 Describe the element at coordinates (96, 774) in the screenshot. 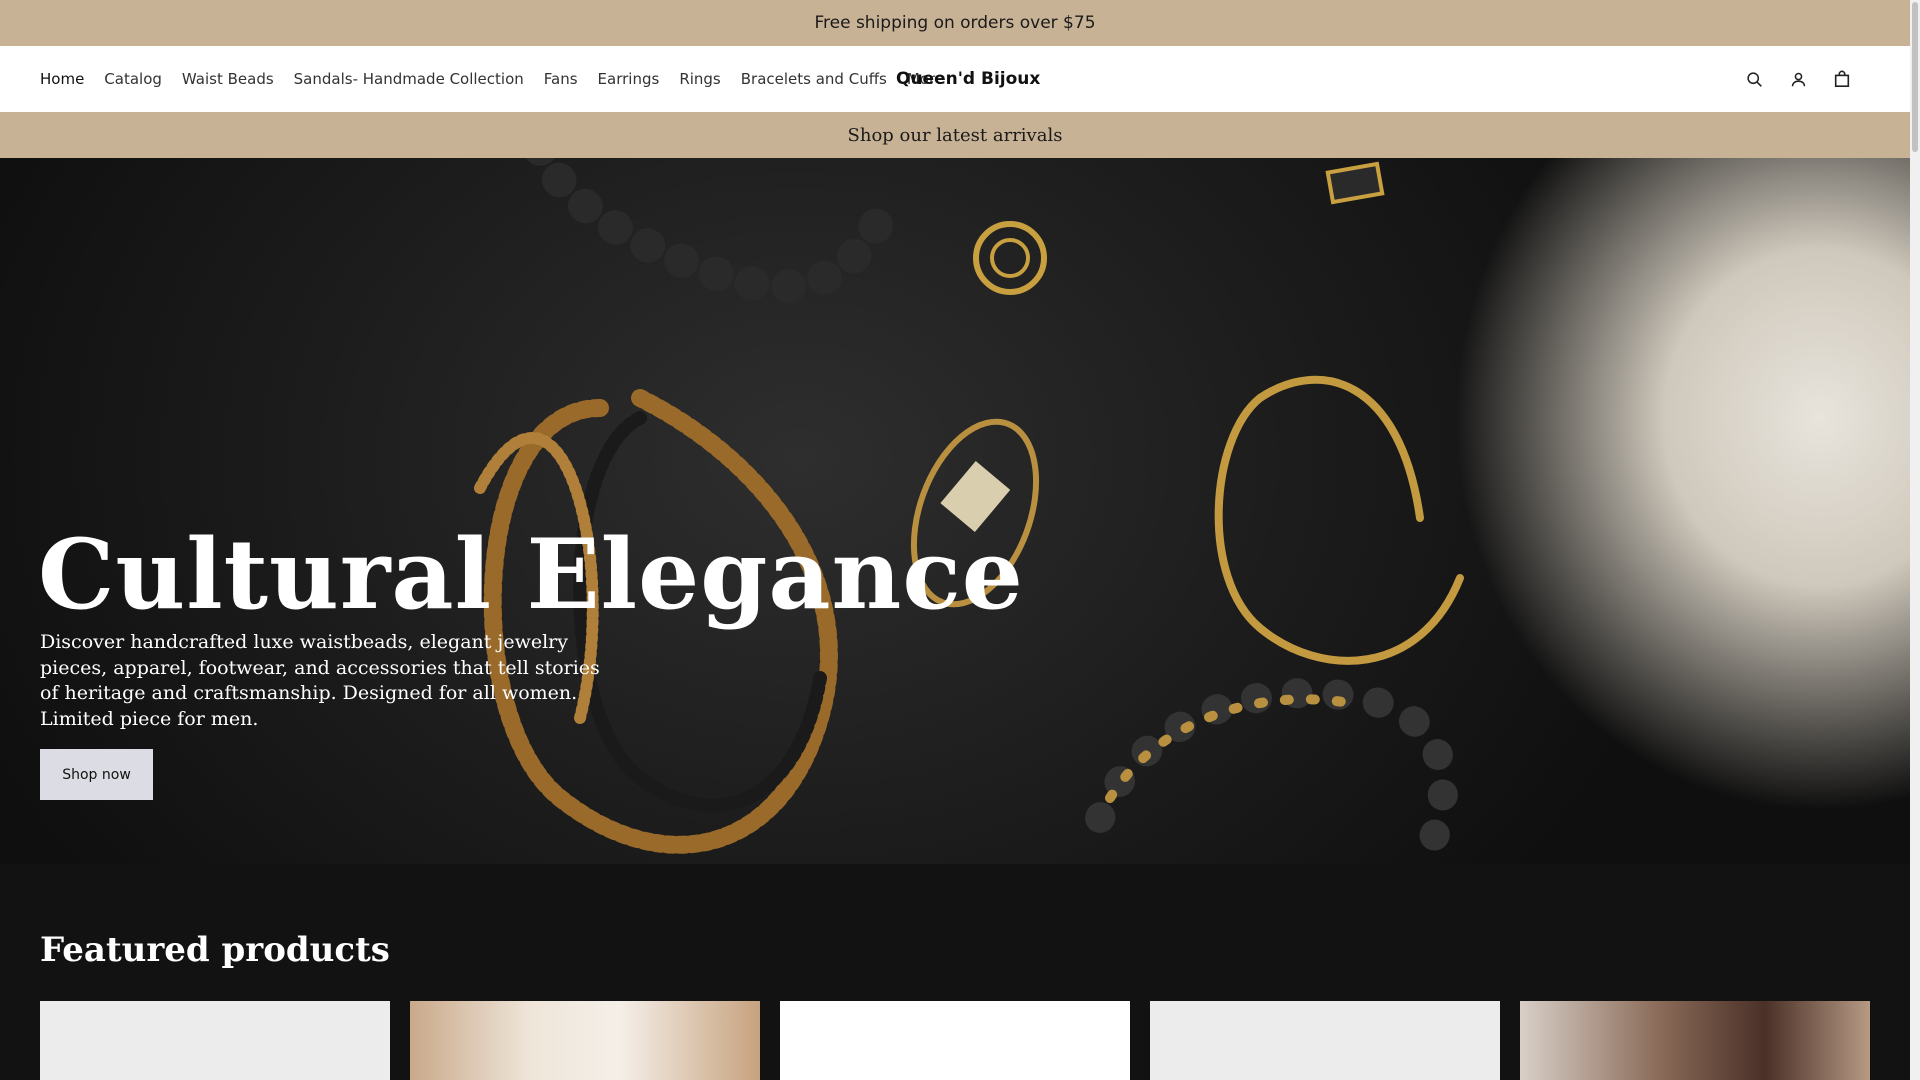

I see `shop-now-button: Shop now` at that location.